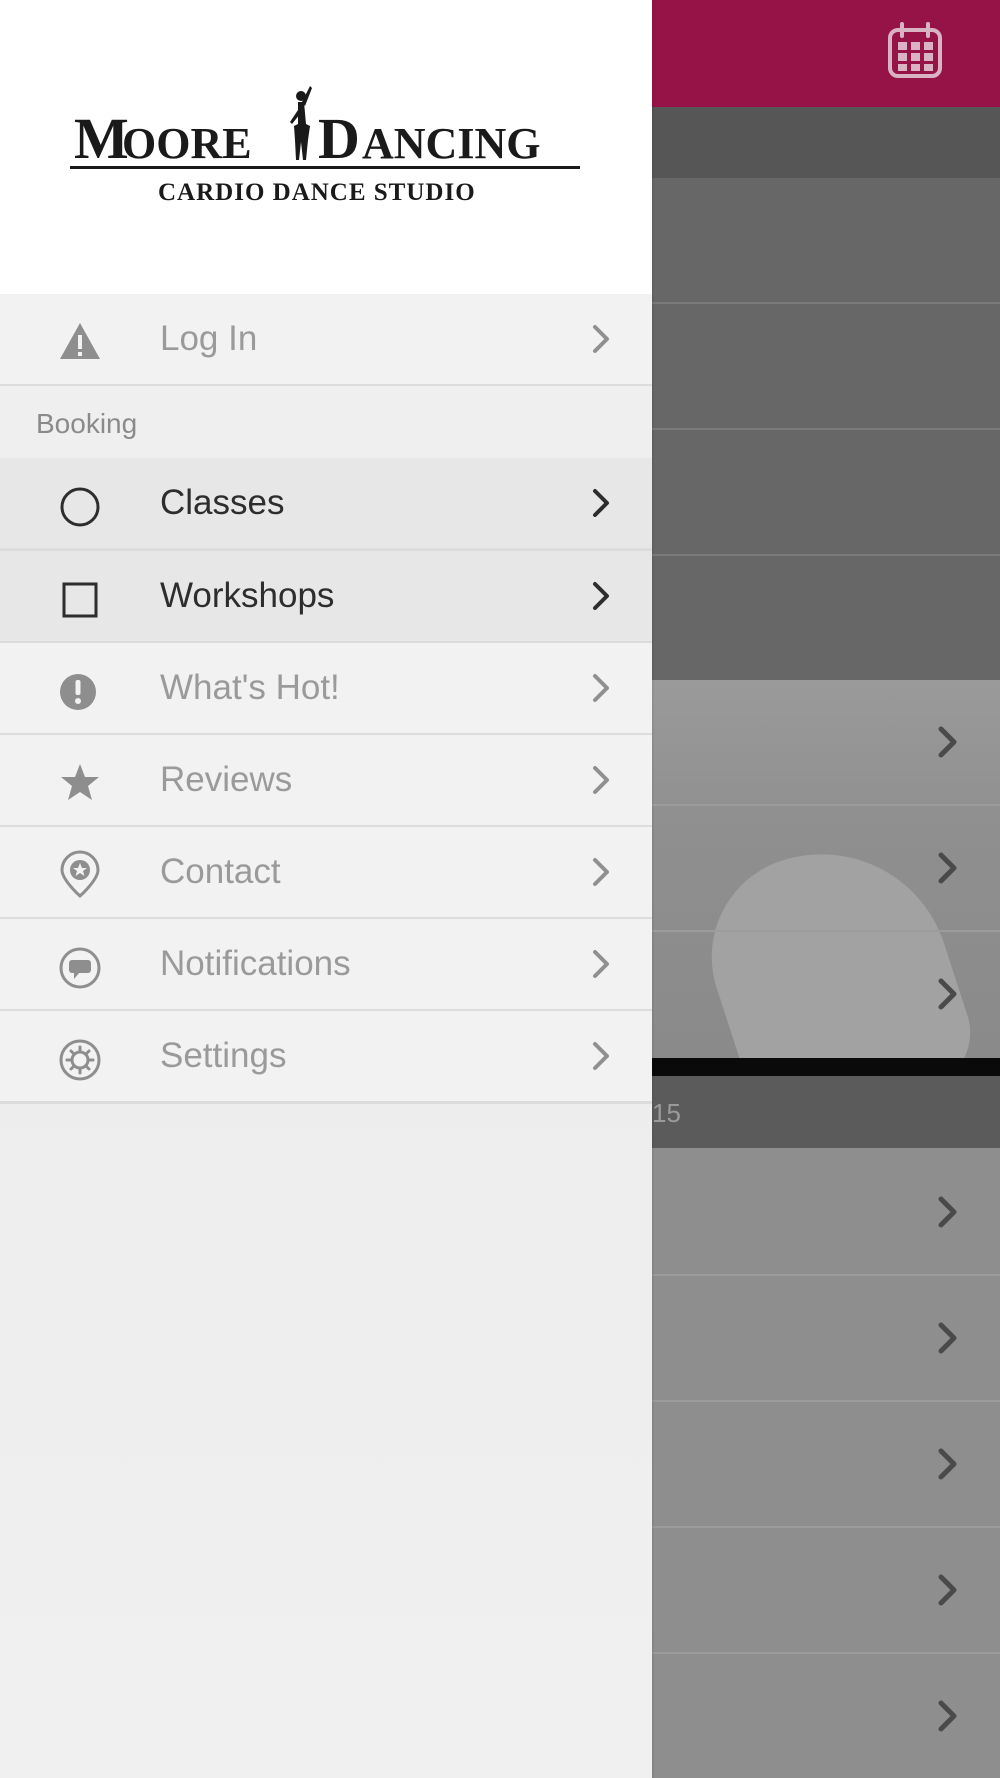 The width and height of the screenshot is (1000, 1778). What do you see at coordinates (80, 1060) in the screenshot?
I see `gear-icon` at bounding box center [80, 1060].